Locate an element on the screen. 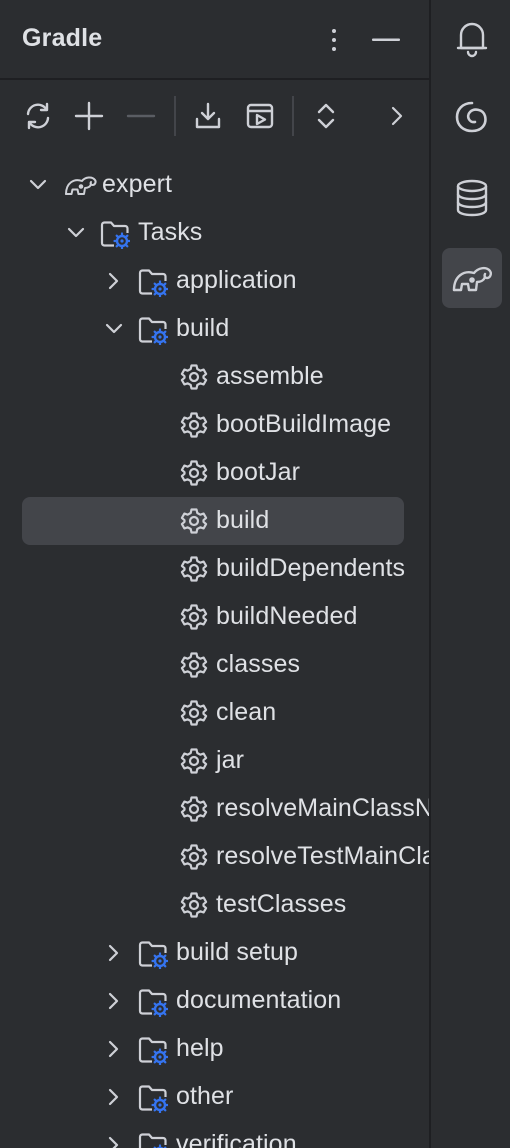  remove-icon is located at coordinates (141, 116).